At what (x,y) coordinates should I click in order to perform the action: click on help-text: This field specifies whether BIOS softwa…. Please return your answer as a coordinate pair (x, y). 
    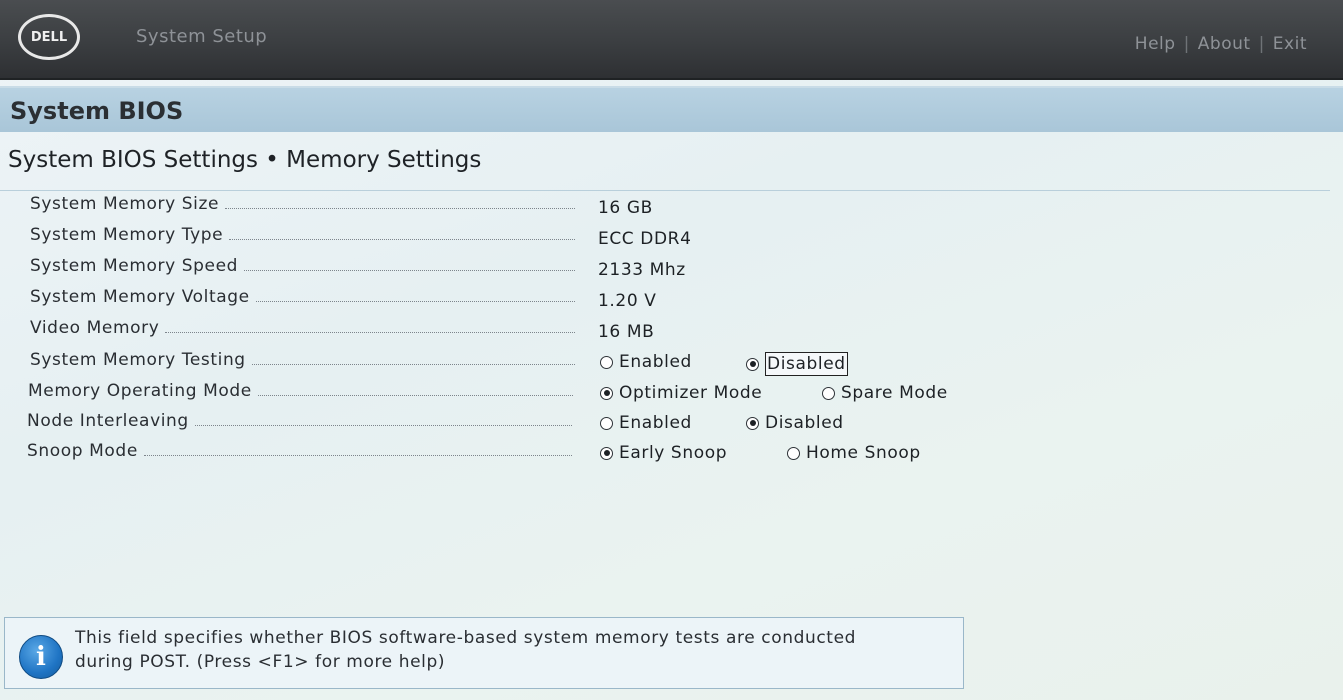
    Looking at the image, I should click on (515, 650).